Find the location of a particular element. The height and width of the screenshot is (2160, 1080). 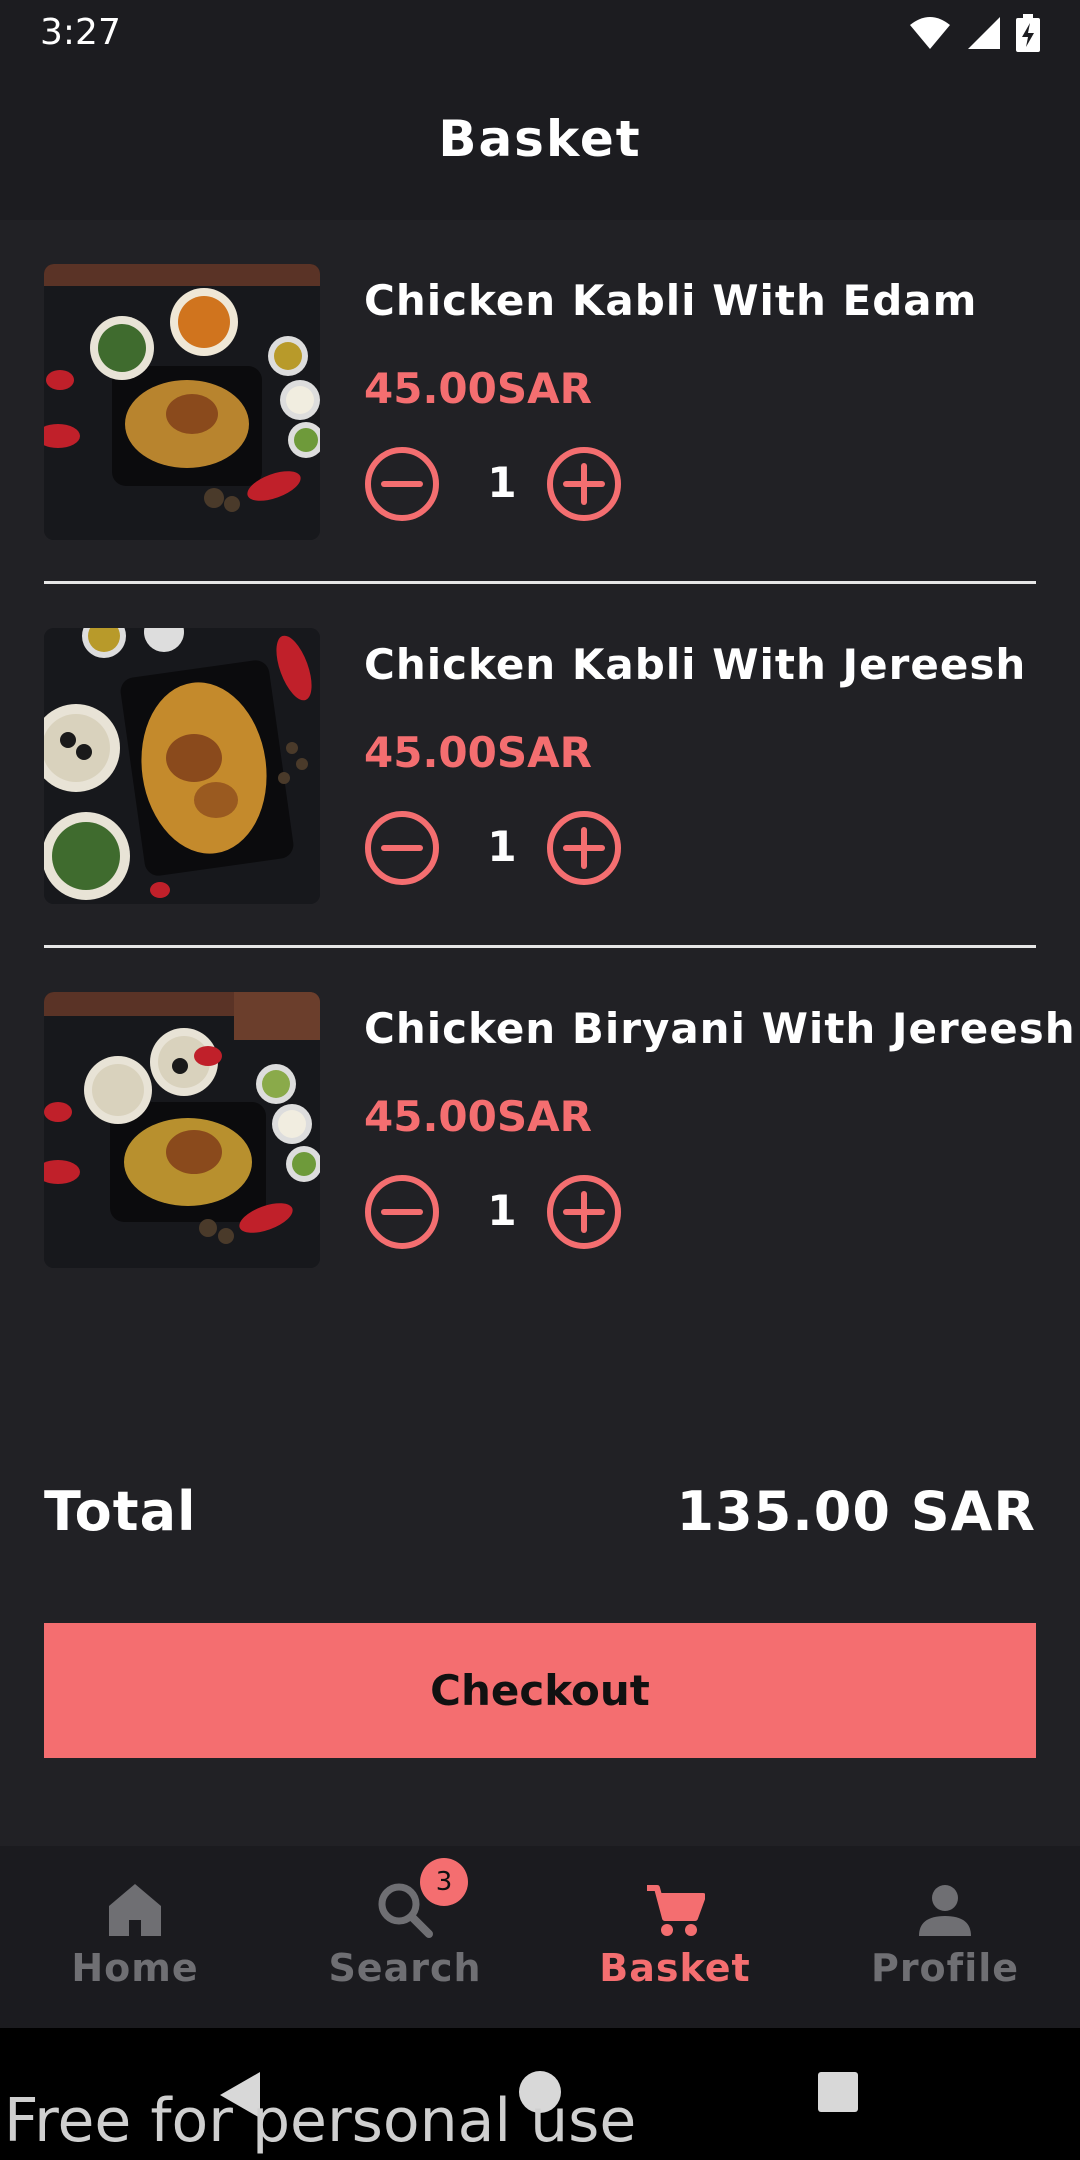

wifi-icon is located at coordinates (930, 33).